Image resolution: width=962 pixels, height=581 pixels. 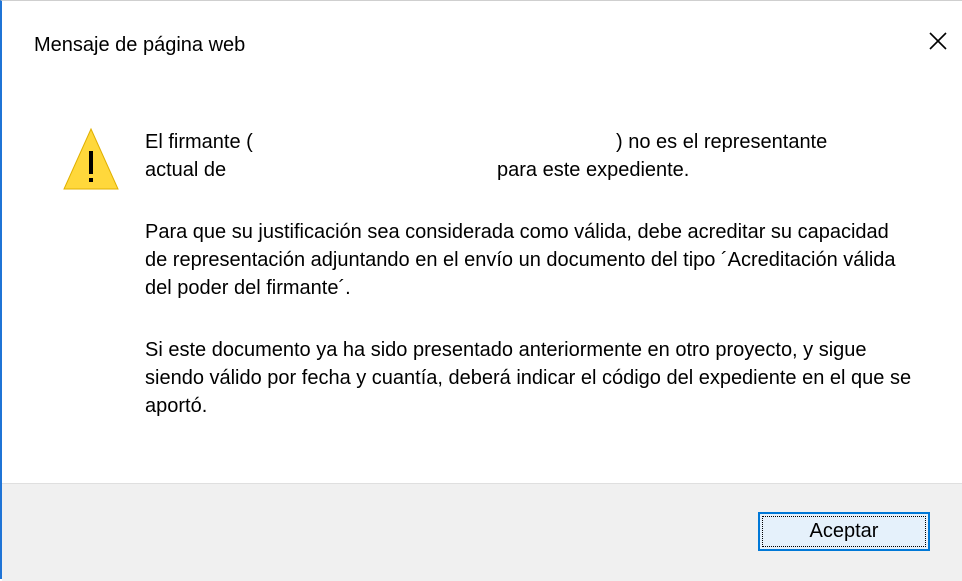 I want to click on entity-suffix: para este expediente., so click(x=593, y=170).